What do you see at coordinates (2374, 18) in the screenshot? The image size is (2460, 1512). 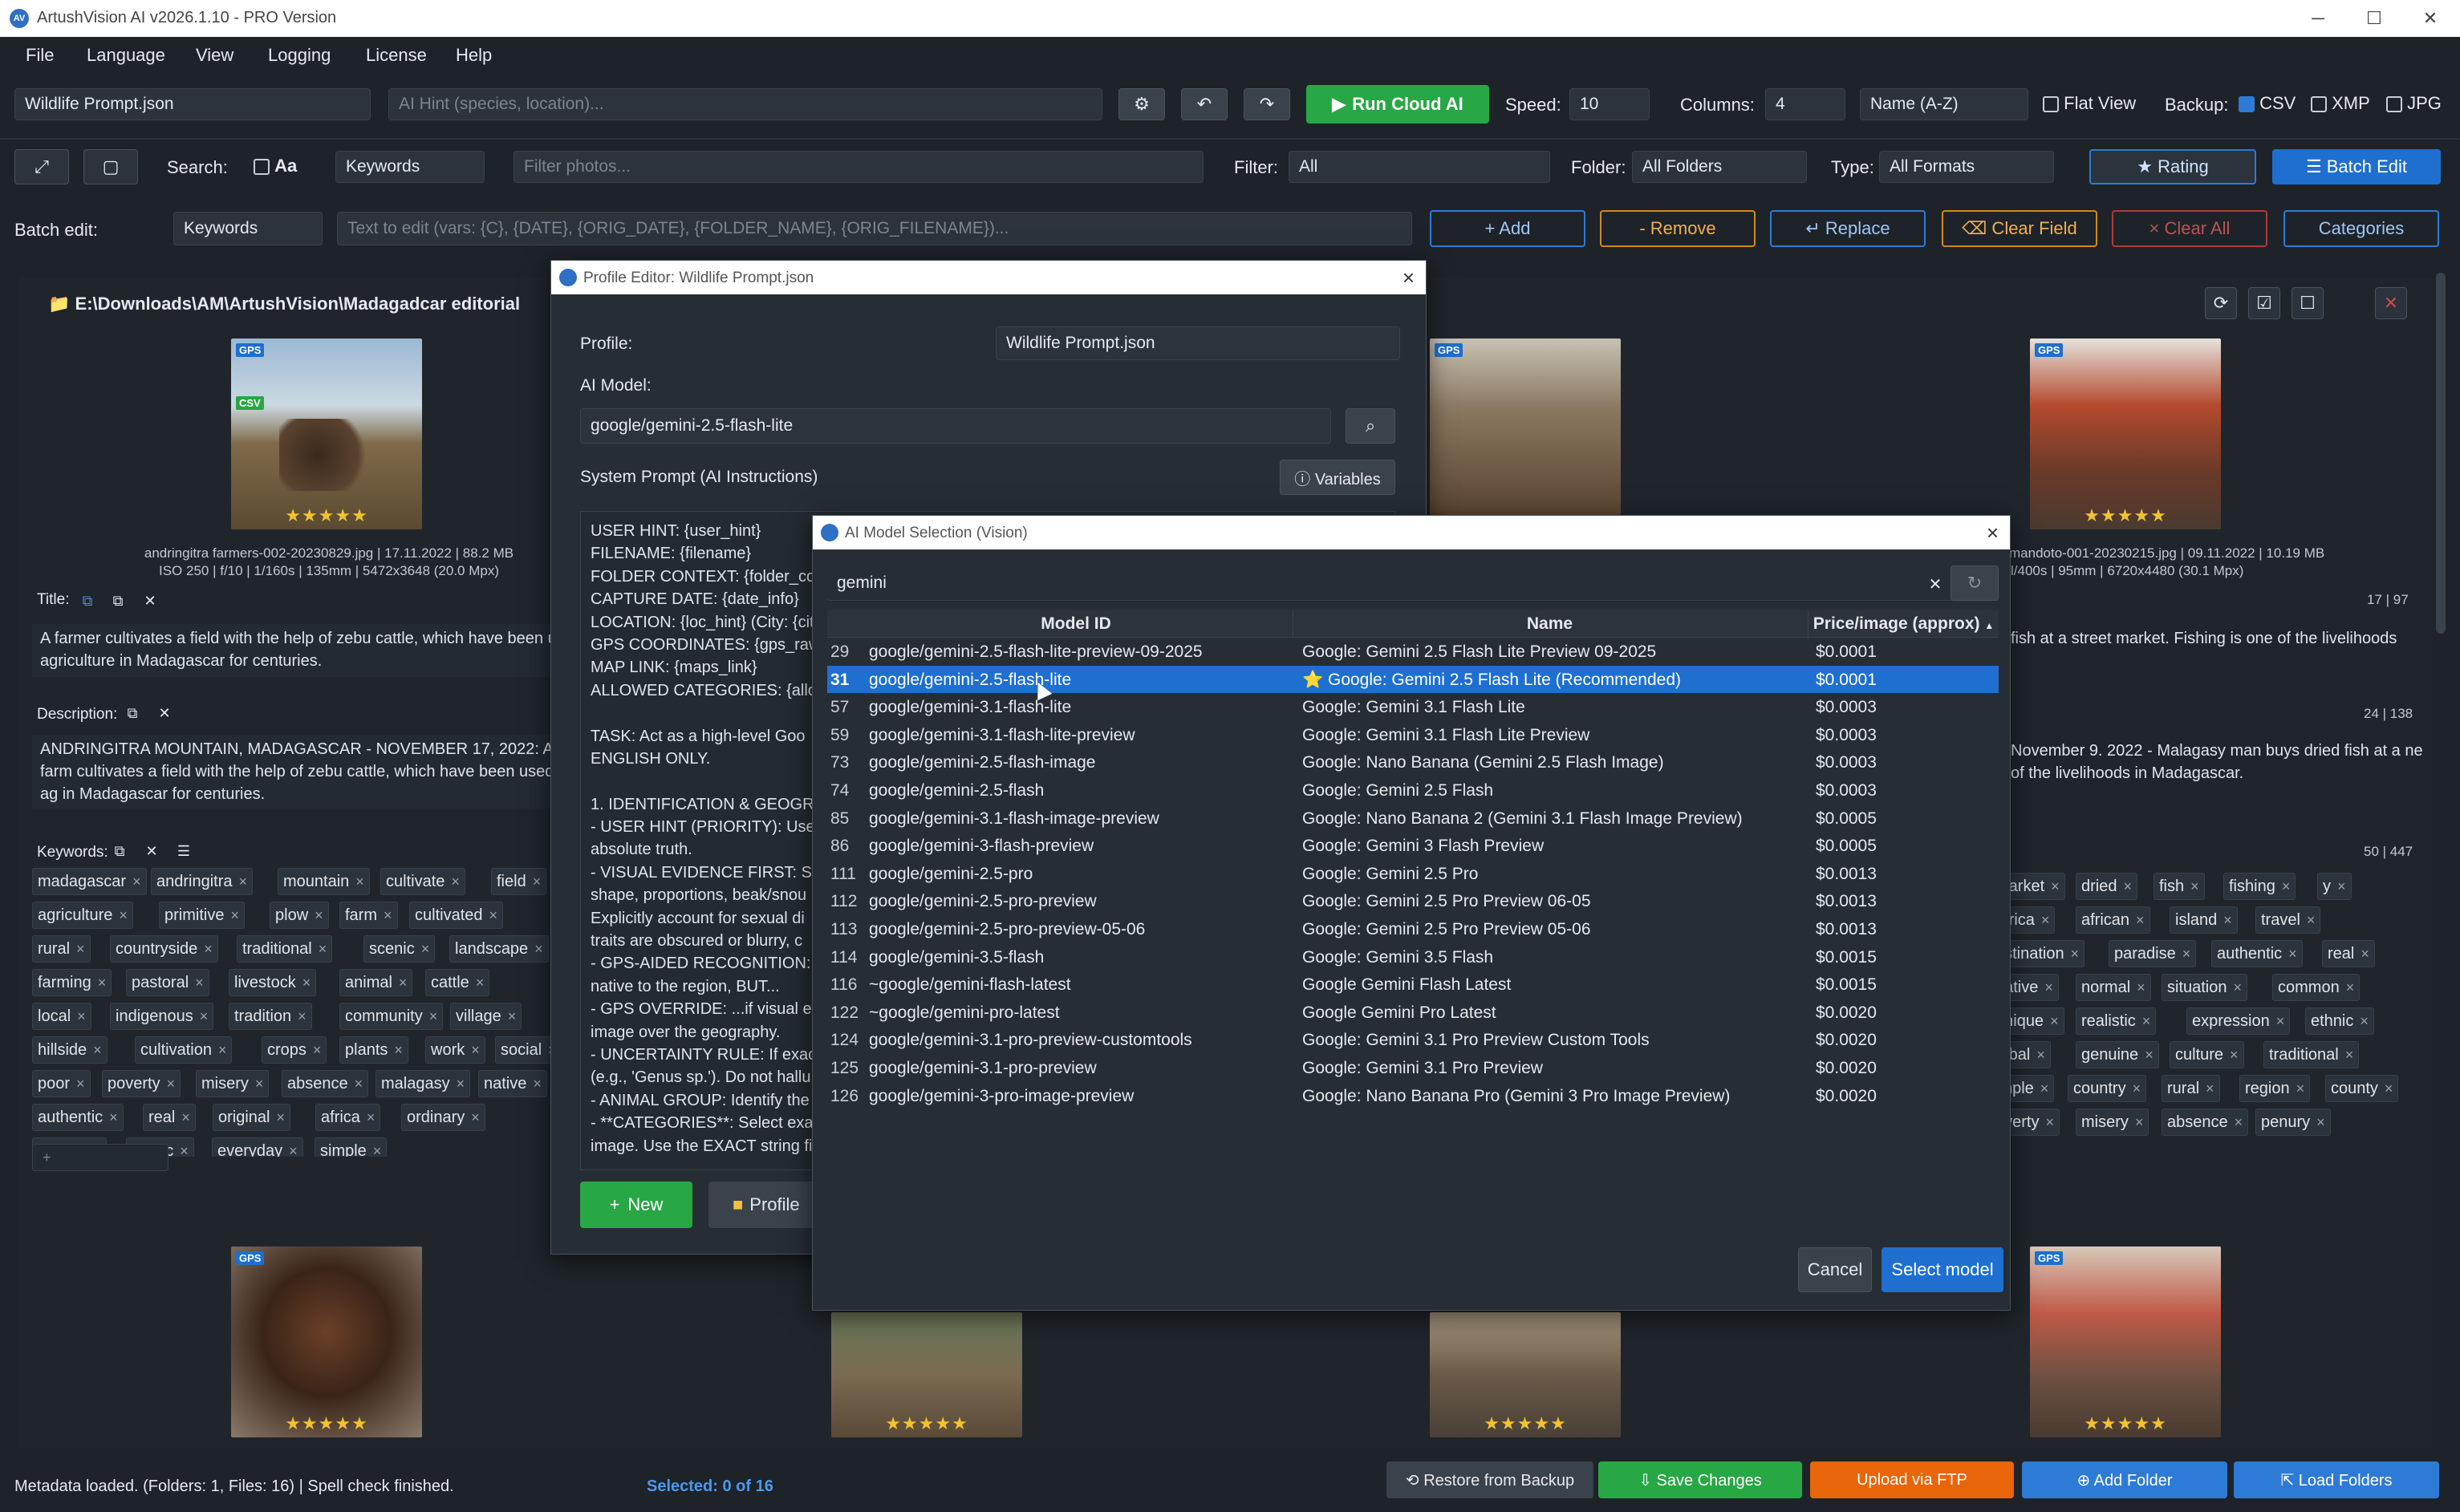 I see `maximize-button: ☐` at bounding box center [2374, 18].